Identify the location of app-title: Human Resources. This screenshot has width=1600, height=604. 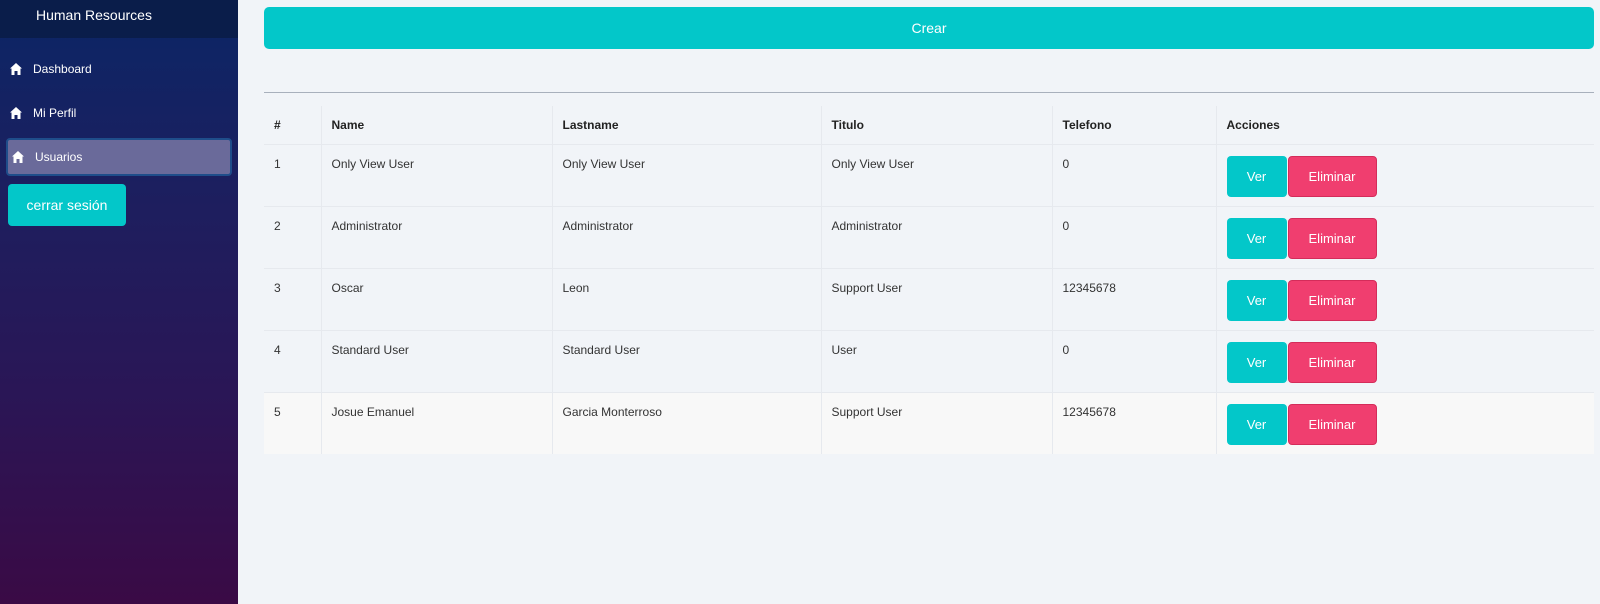
(119, 19).